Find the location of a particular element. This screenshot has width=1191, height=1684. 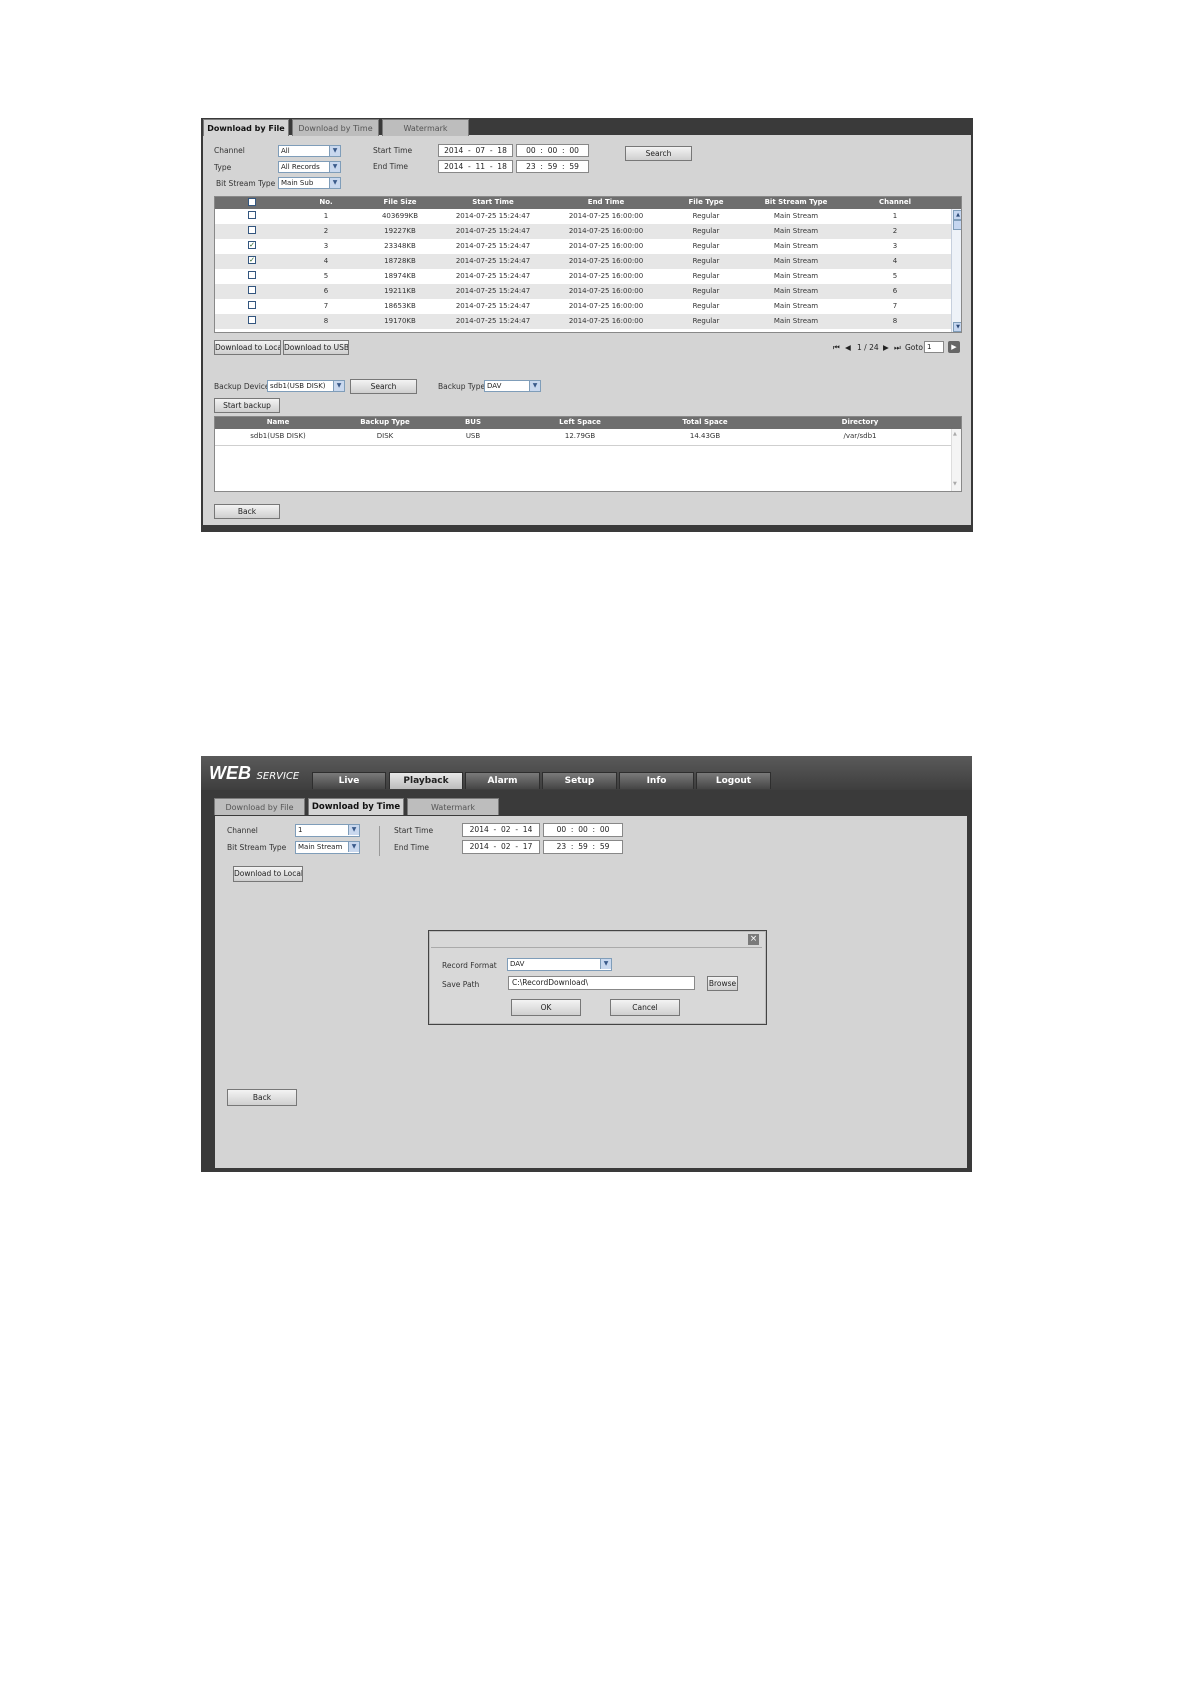

end-date-input: 2014 - 11 - 18 is located at coordinates (475, 166).